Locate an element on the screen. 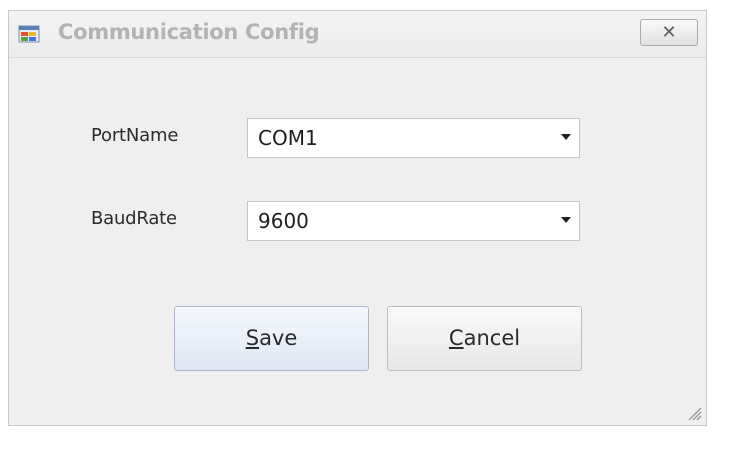 This screenshot has height=452, width=738. close-icon: ✕ is located at coordinates (669, 32).